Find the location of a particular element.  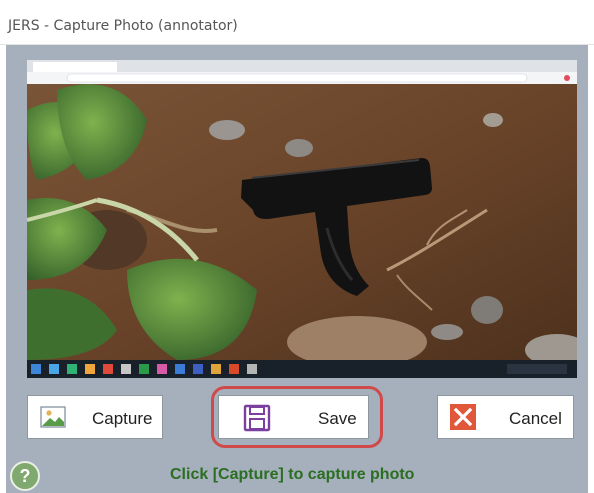

save-button: Save is located at coordinates (293, 417).